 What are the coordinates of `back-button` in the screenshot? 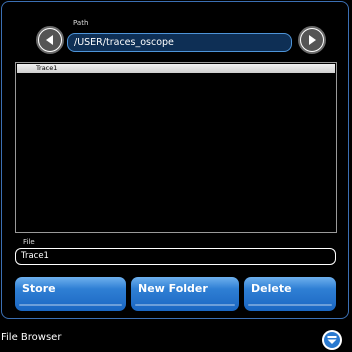 It's located at (50, 40).